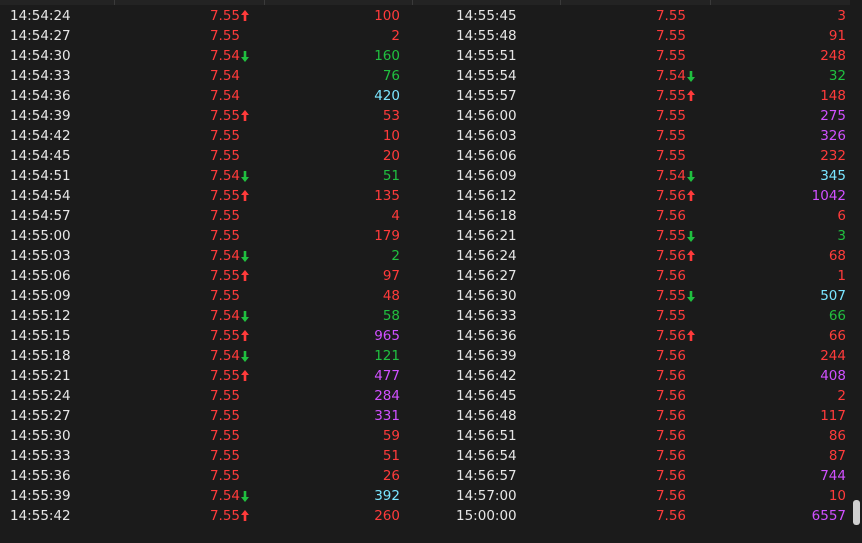  Describe the element at coordinates (200, 236) in the screenshot. I see `trade-row: 14:55:00 7.55 179` at that location.